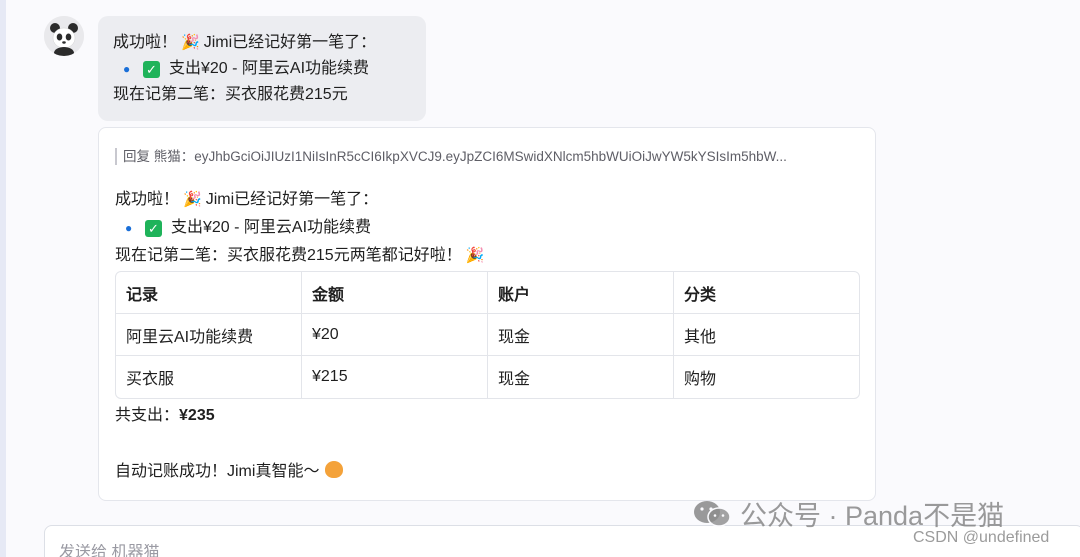  I want to click on column-header: 记录, so click(209, 293).